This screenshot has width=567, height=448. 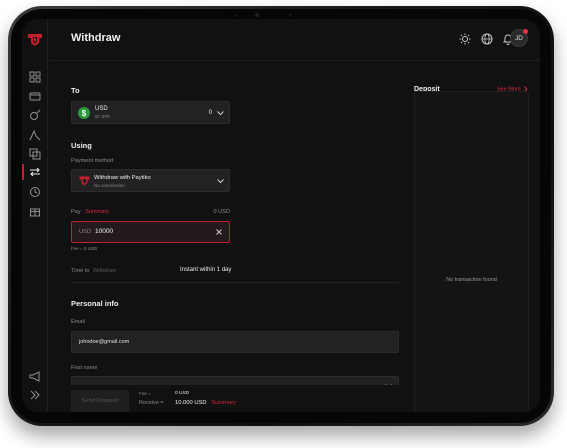 What do you see at coordinates (35, 40) in the screenshot?
I see `brand-logo-icon` at bounding box center [35, 40].